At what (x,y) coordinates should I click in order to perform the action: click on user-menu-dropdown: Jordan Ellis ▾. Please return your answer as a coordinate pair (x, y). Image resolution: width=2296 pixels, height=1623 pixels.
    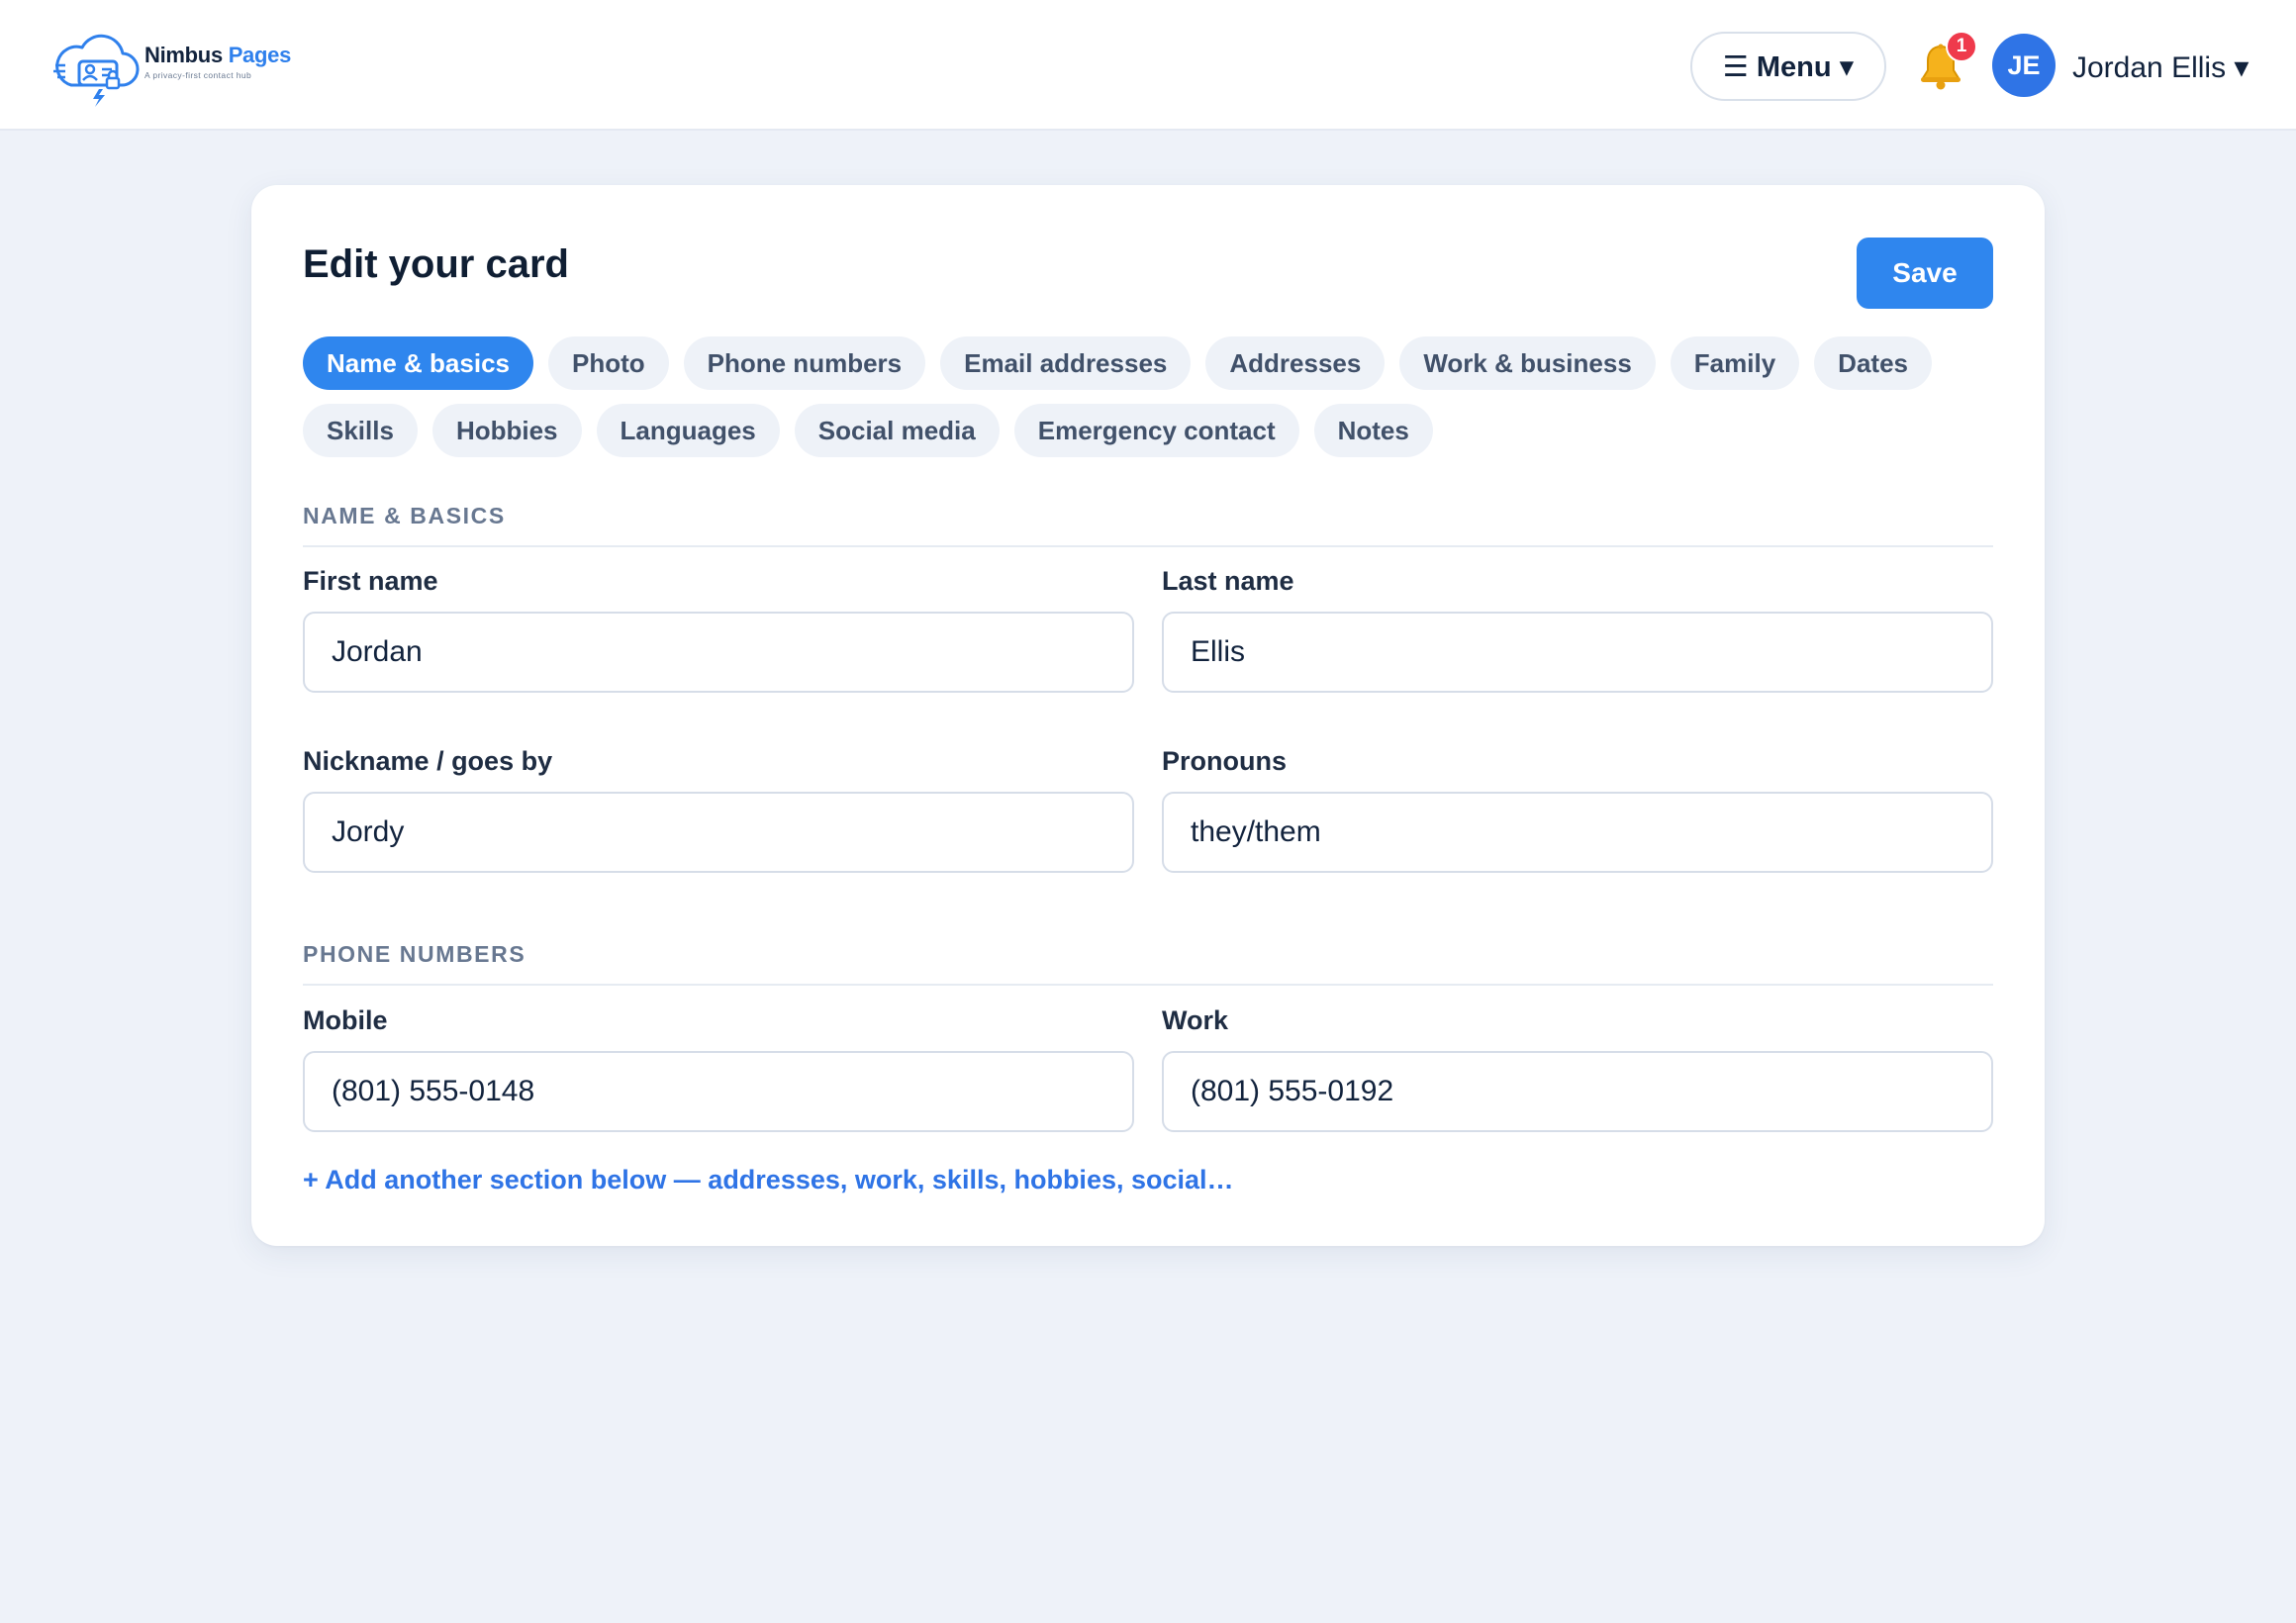
    Looking at the image, I should click on (2160, 67).